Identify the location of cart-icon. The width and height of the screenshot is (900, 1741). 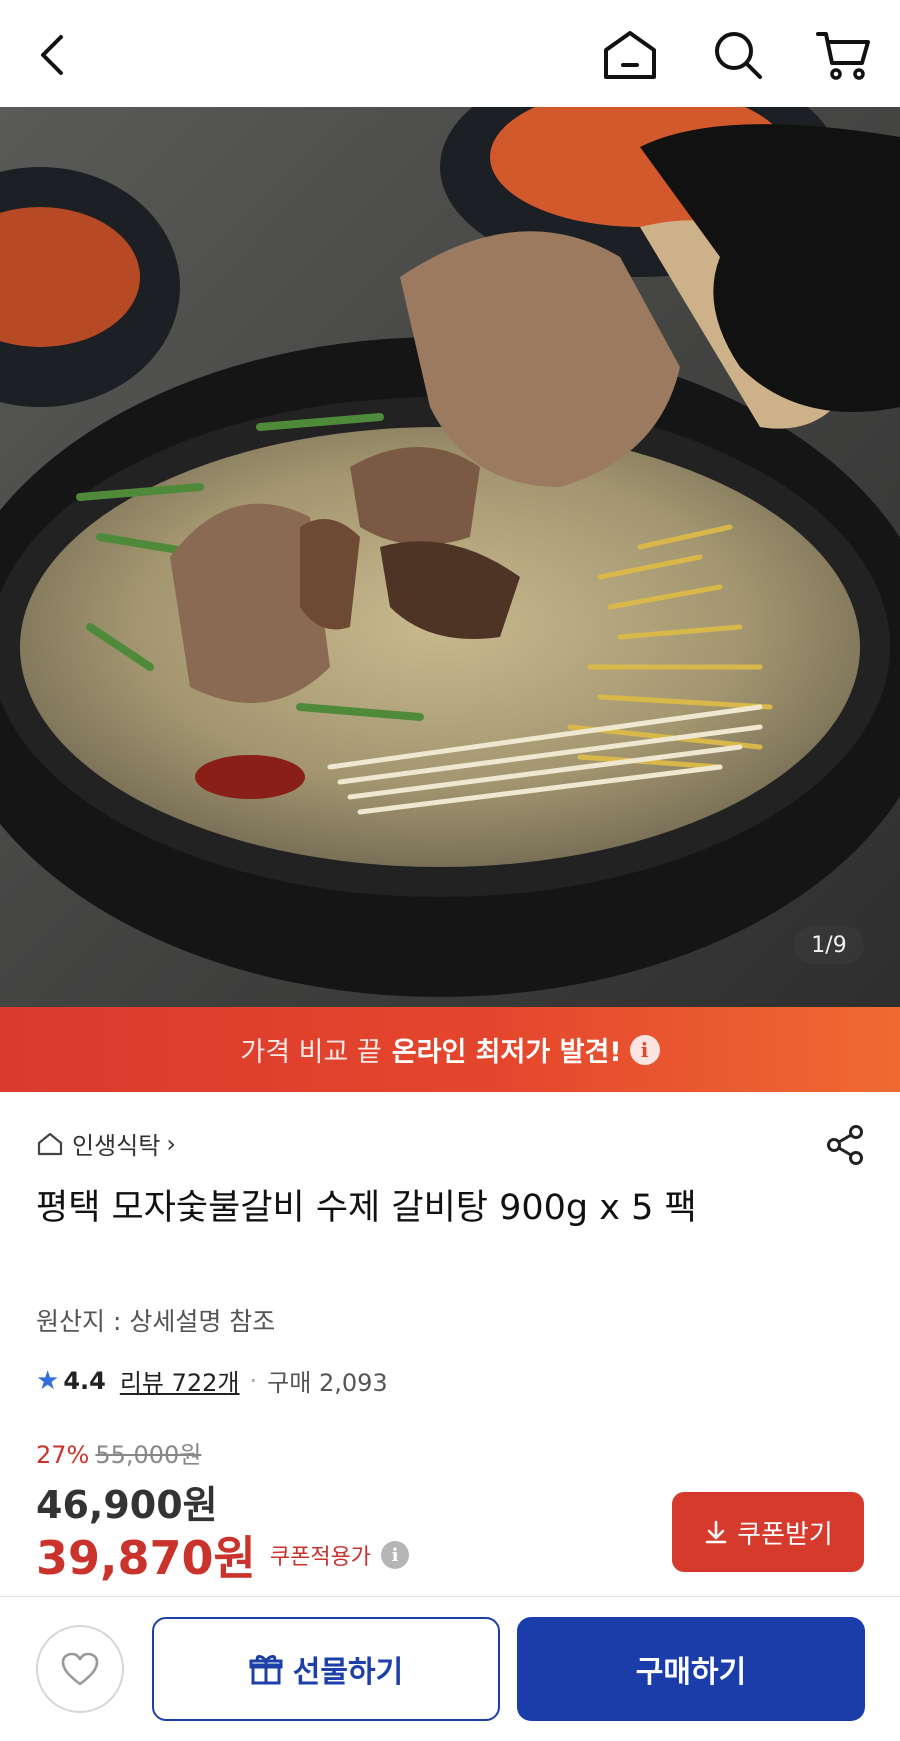
(843, 56).